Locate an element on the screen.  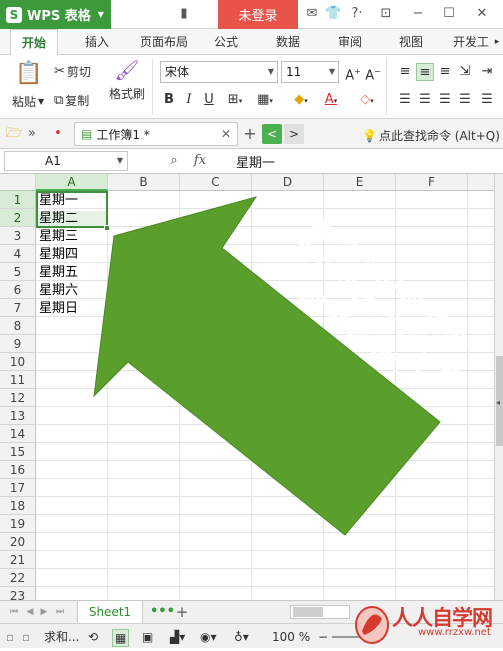
row-header: 10 is located at coordinates (18, 362).